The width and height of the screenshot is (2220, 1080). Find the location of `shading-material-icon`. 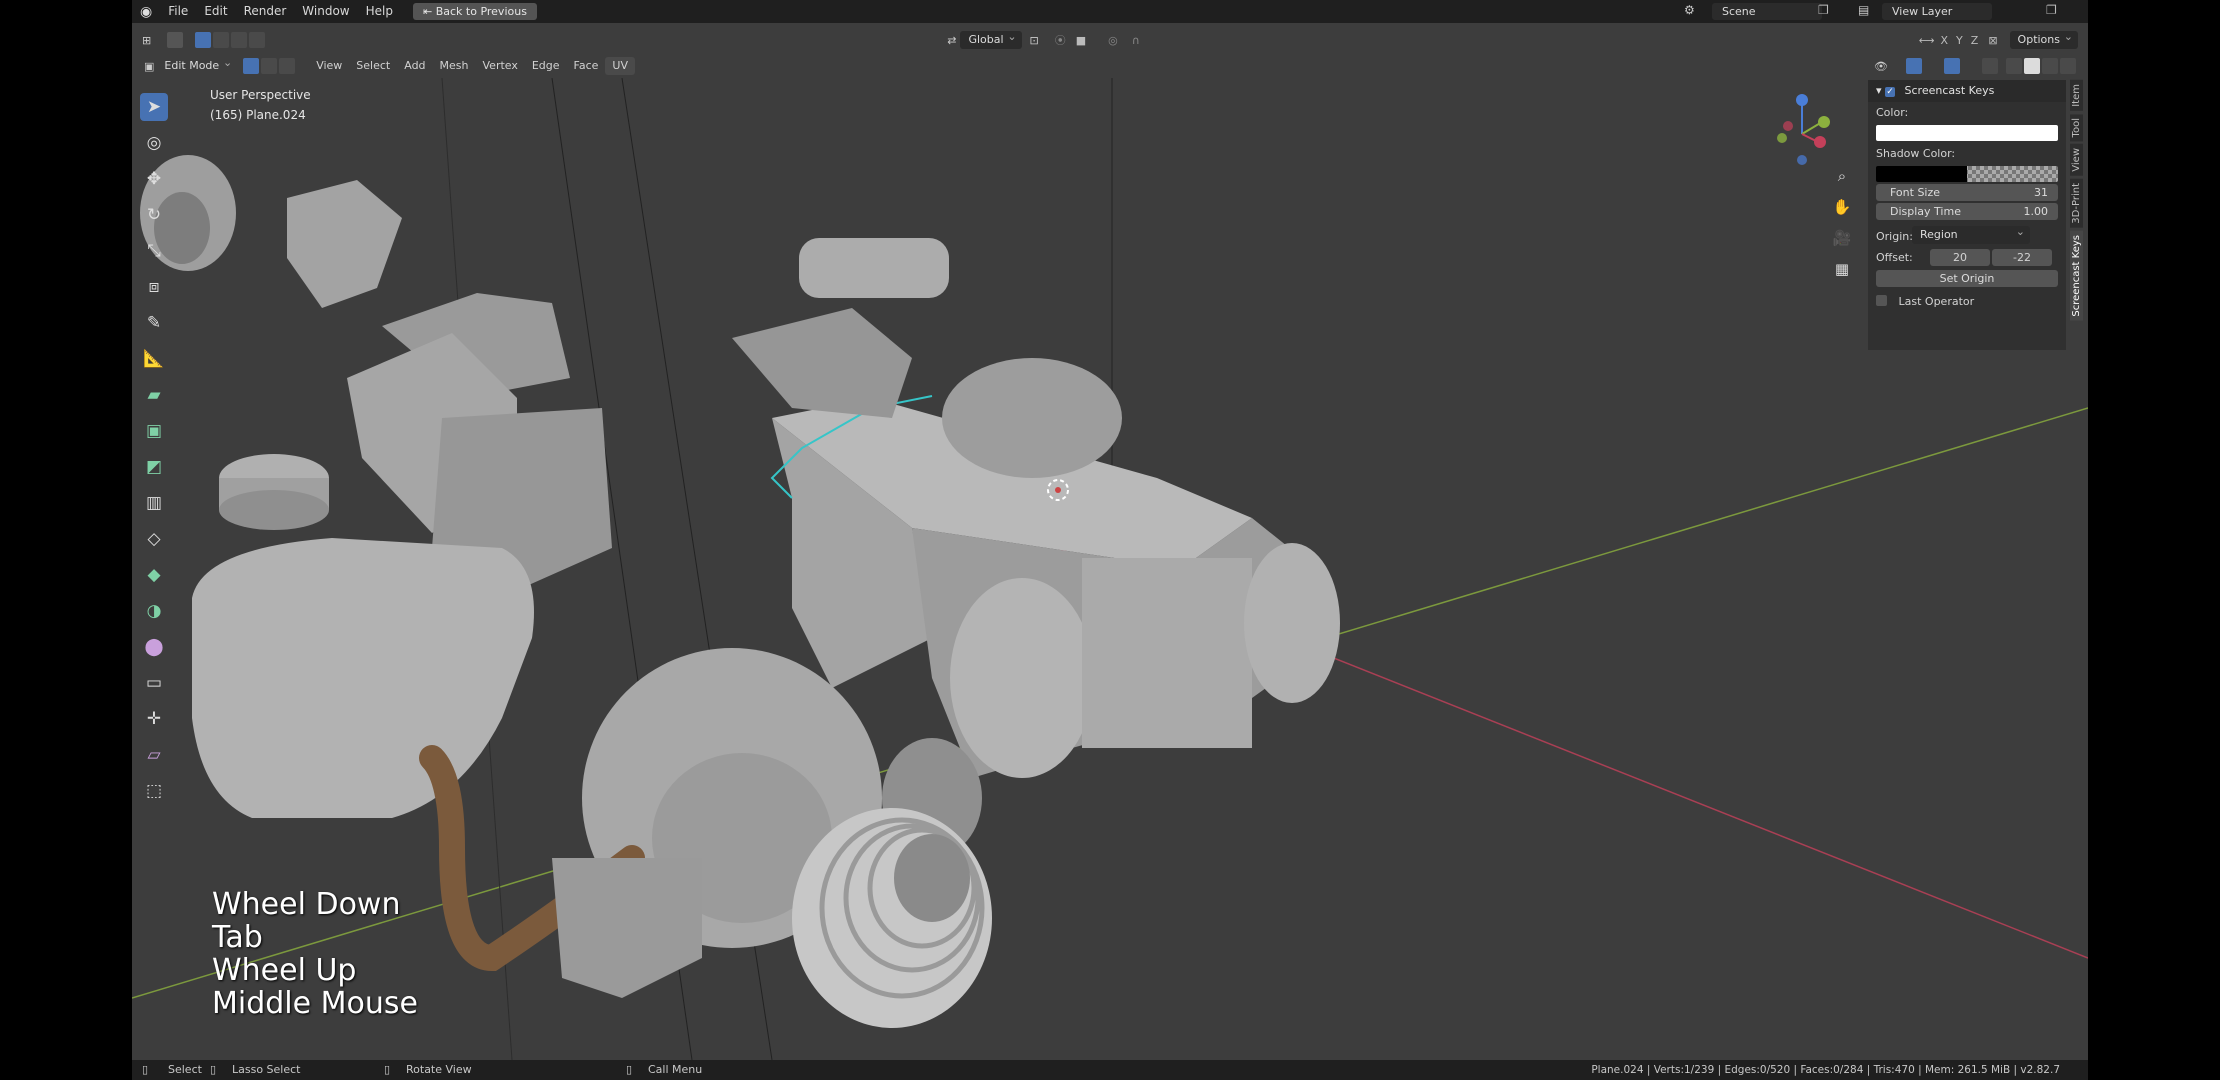

shading-material-icon is located at coordinates (2050, 66).